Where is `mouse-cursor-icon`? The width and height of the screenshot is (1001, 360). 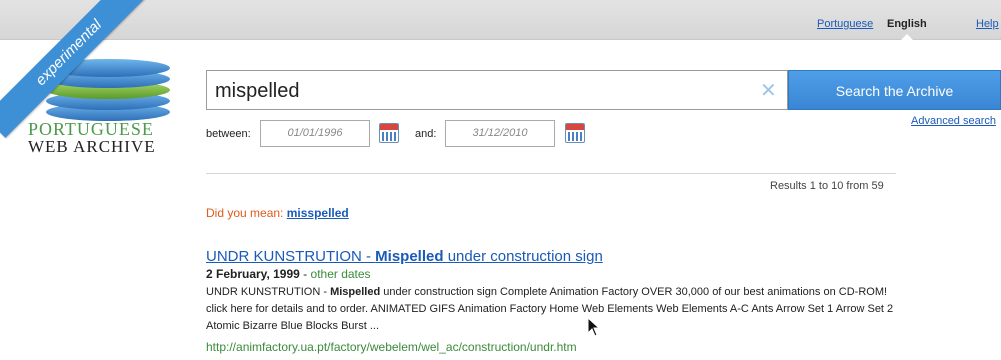 mouse-cursor-icon is located at coordinates (594, 327).